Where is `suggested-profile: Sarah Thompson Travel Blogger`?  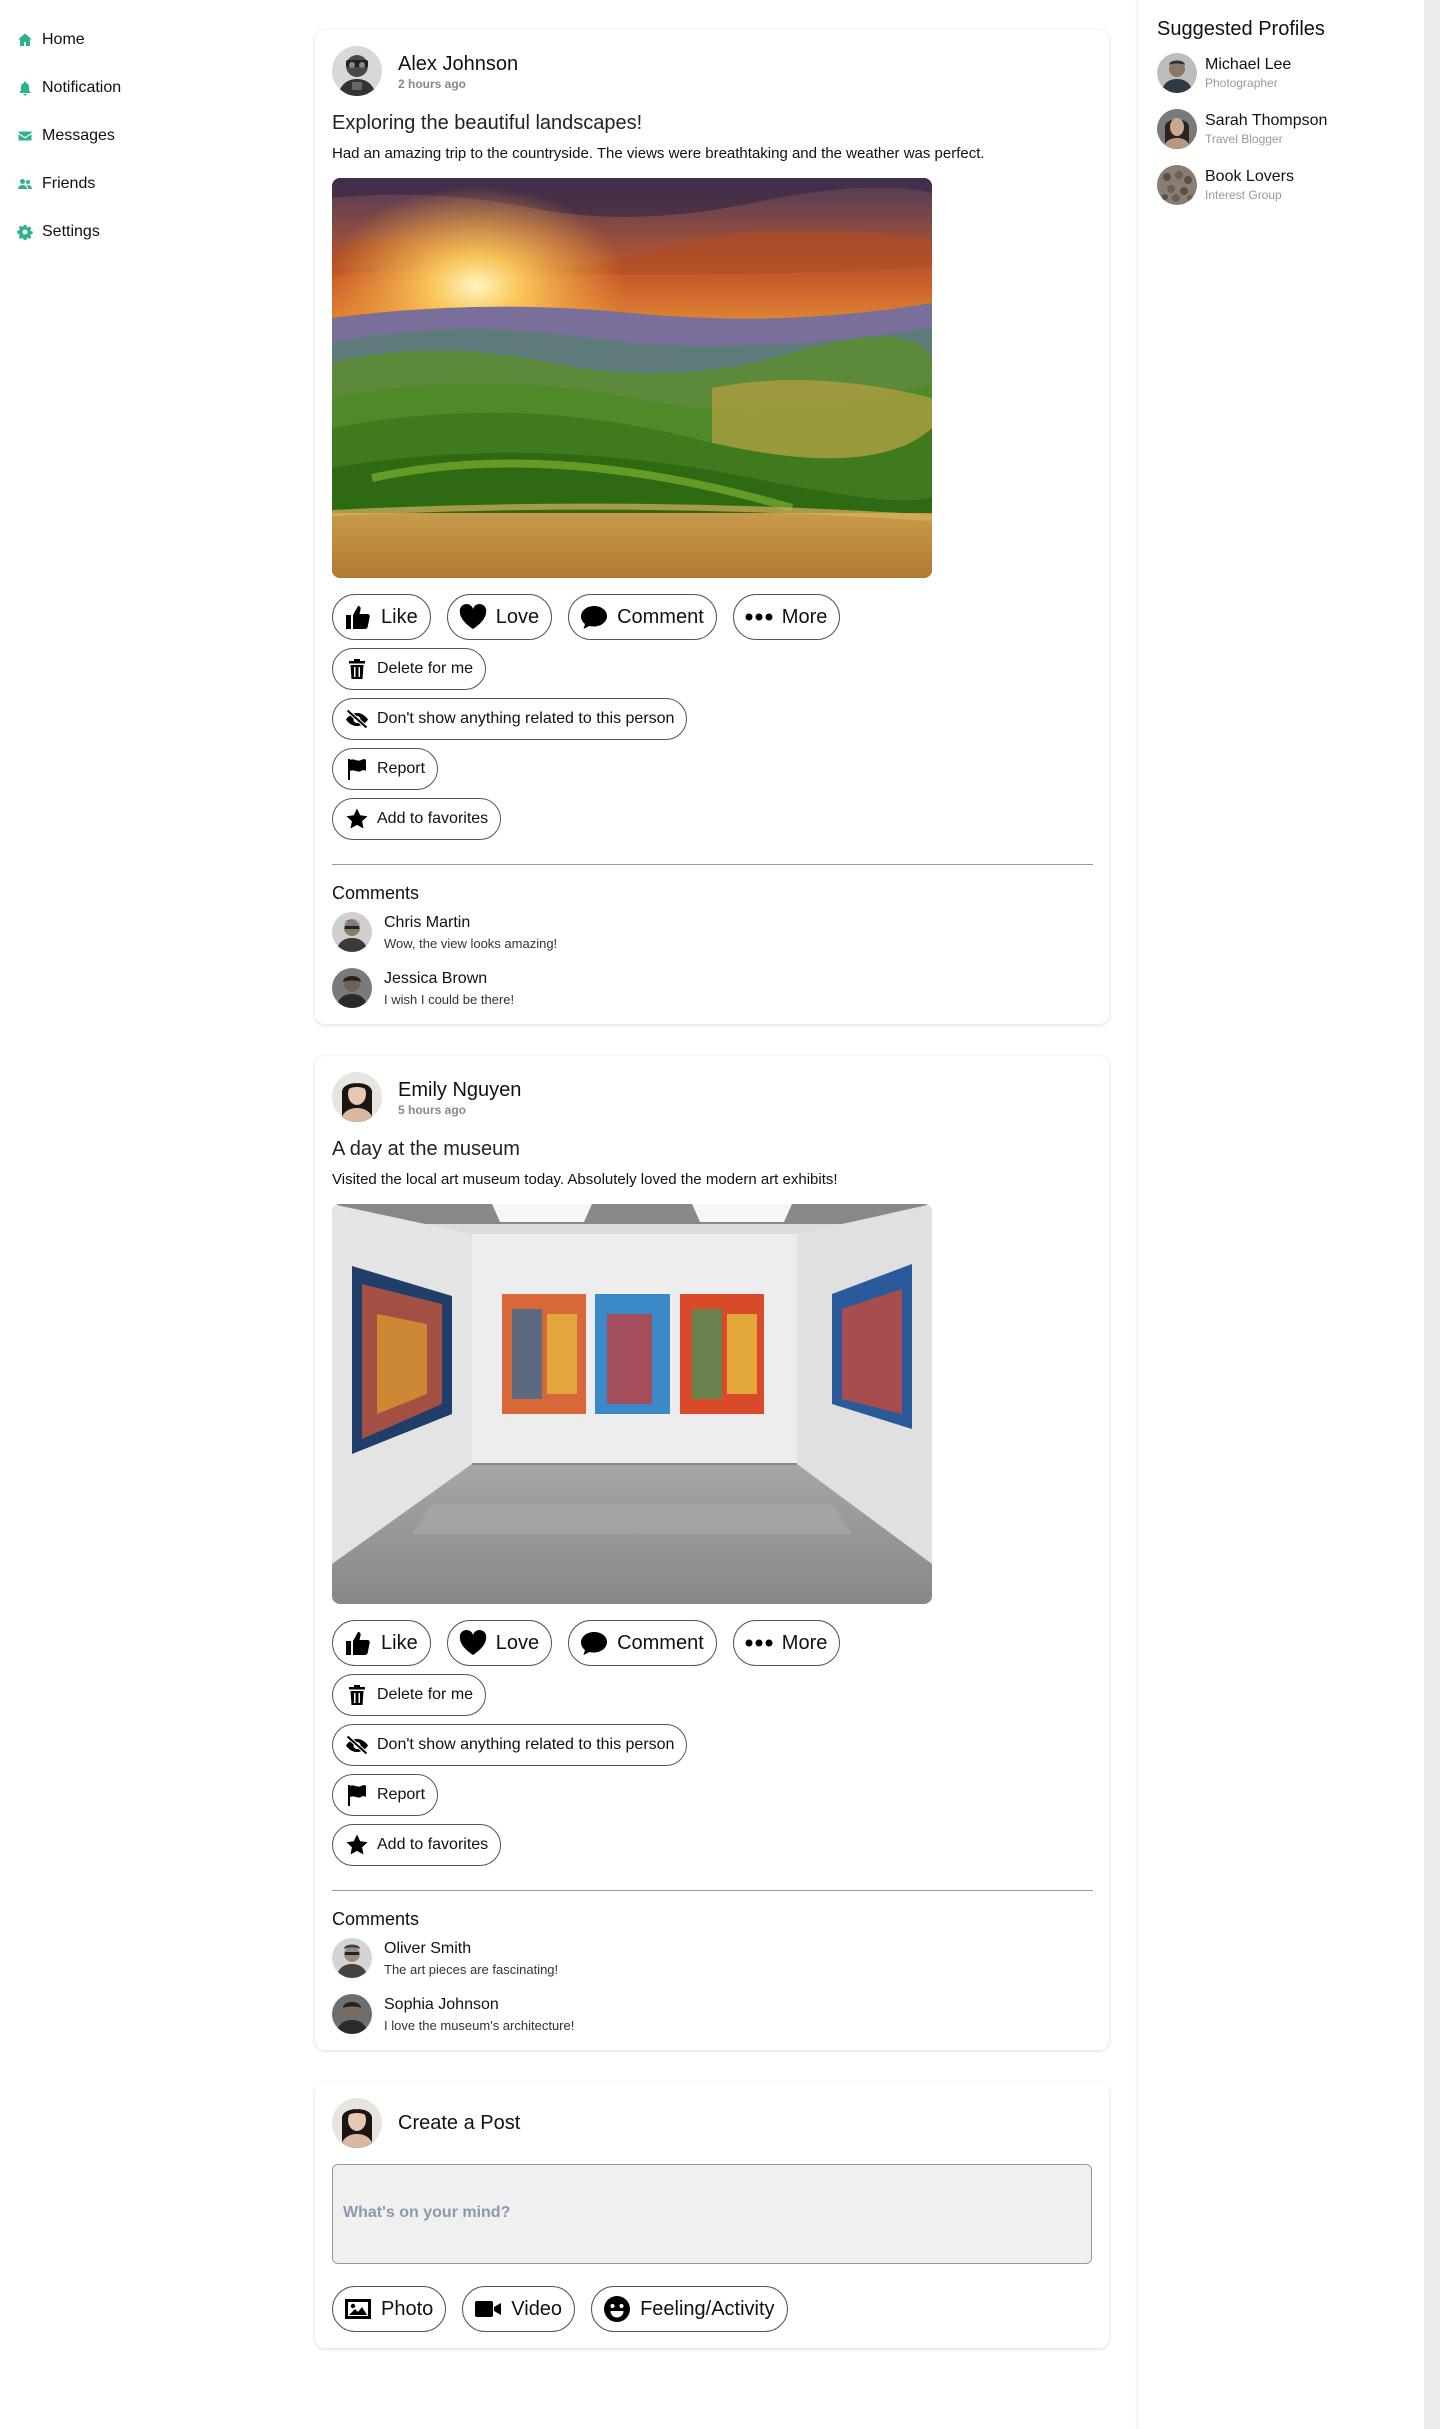
suggested-profile: Sarah Thompson Travel Blogger is located at coordinates (1281, 129).